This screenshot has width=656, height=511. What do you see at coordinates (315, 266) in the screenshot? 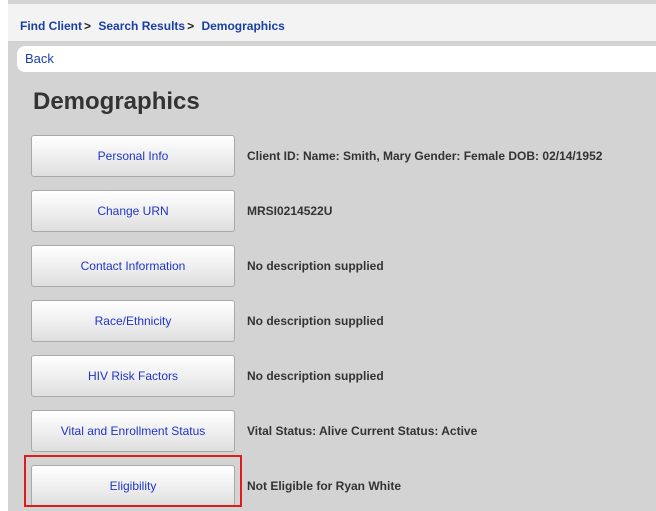
I see `contact-information-description: No description supplied` at bounding box center [315, 266].